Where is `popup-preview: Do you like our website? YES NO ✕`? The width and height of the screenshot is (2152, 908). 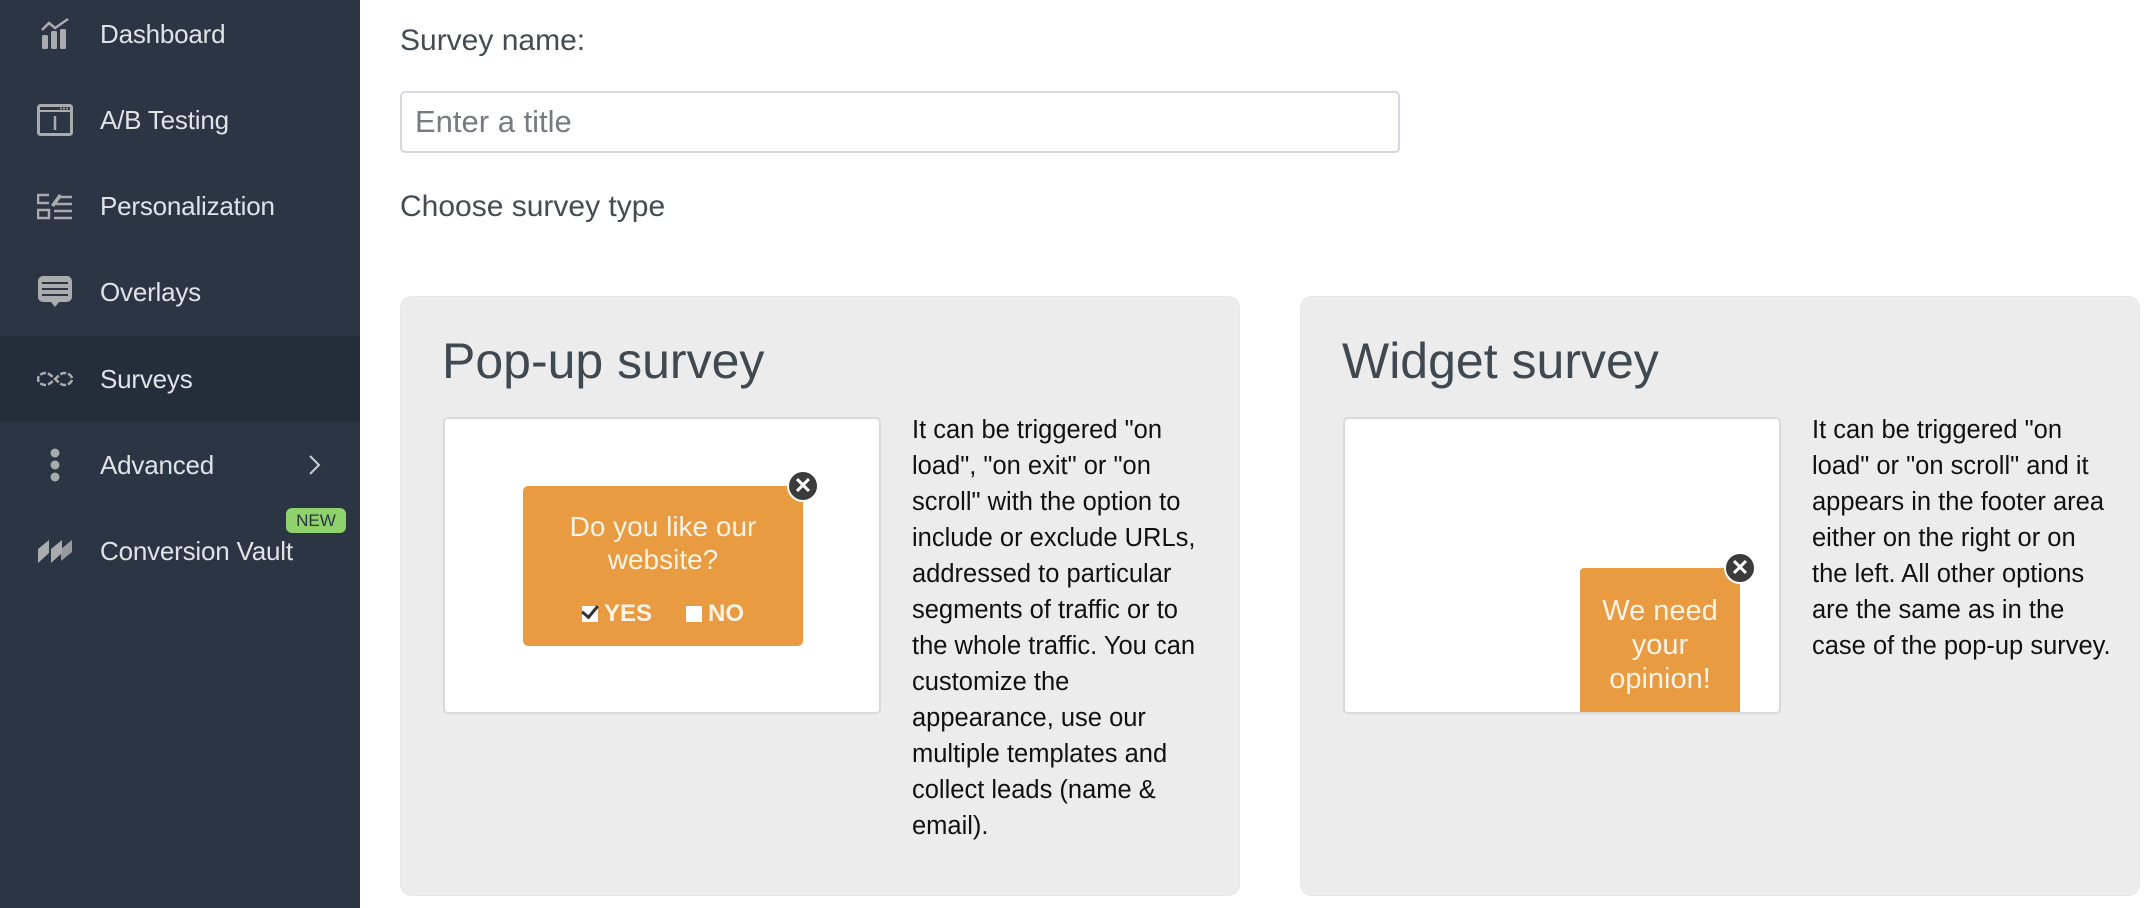
popup-preview: Do you like our website? YES NO ✕ is located at coordinates (662, 565).